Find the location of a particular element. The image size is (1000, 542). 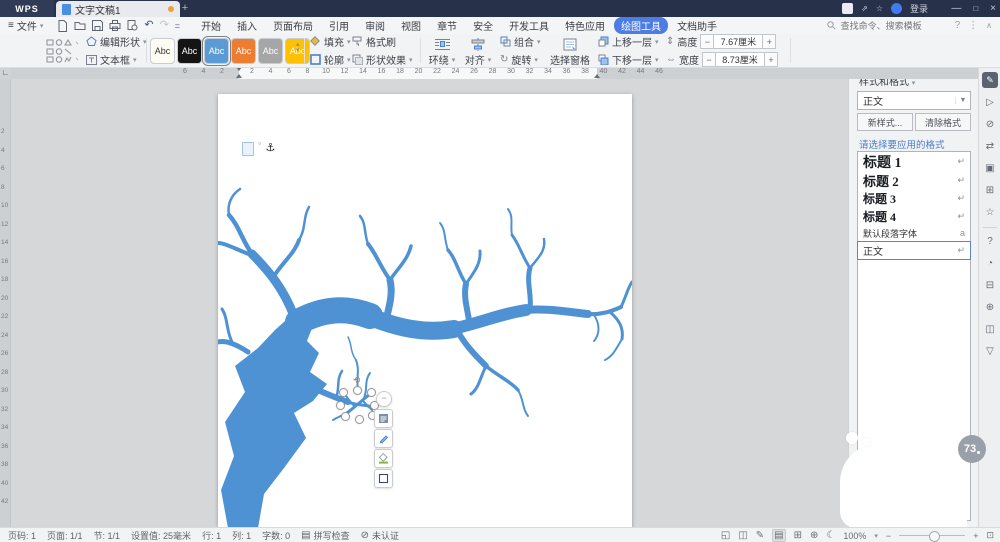

outline-button: 轮廓 ▾ is located at coordinates (330, 59).